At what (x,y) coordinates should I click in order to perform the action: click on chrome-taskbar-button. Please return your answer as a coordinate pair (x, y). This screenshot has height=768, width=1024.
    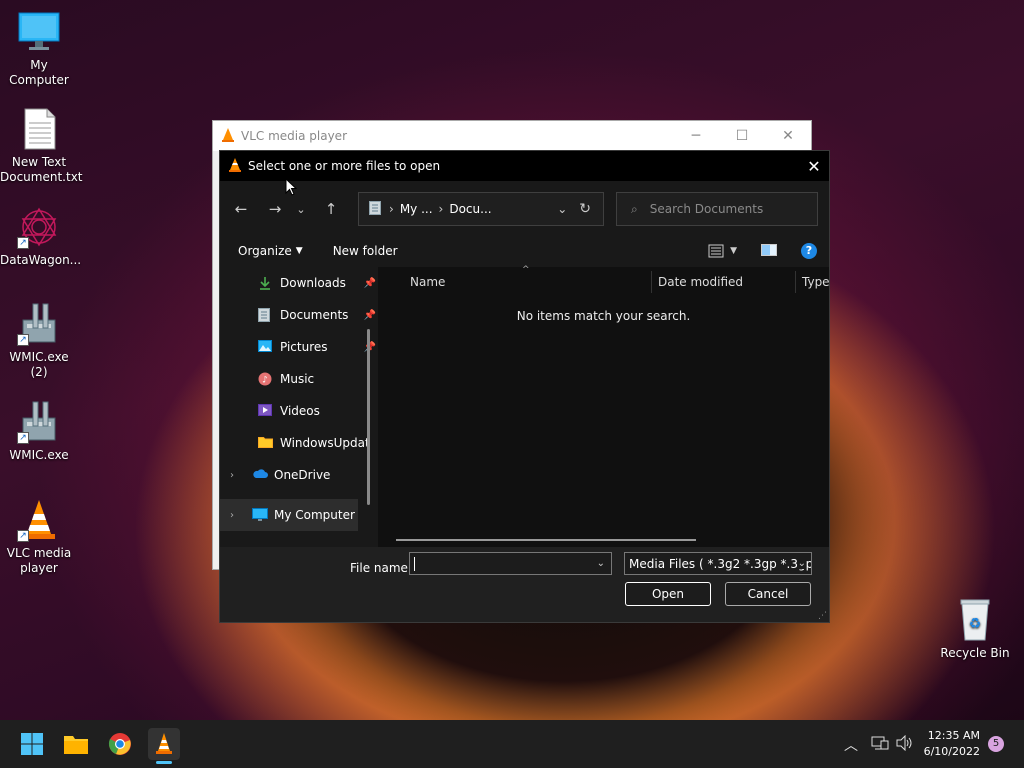
    Looking at the image, I should click on (120, 744).